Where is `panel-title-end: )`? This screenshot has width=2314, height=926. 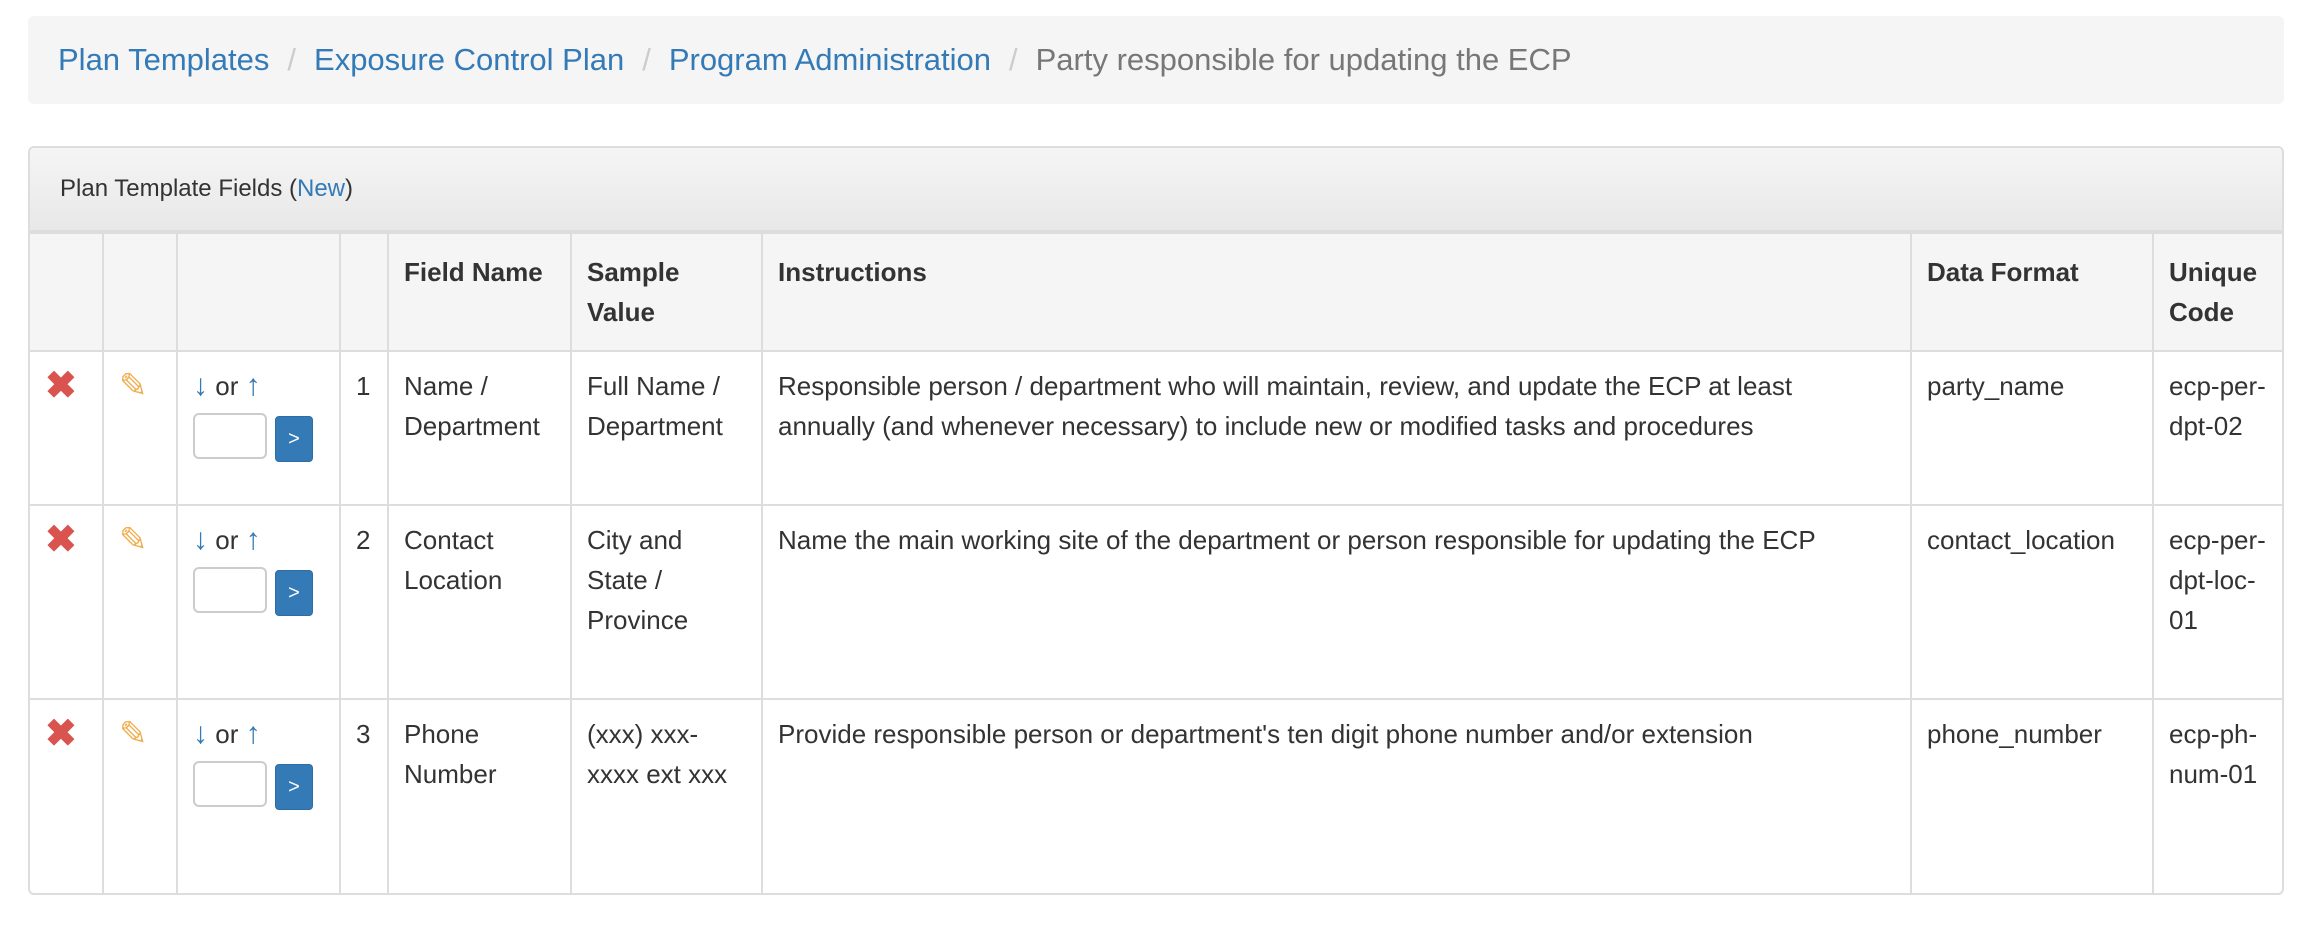
panel-title-end: ) is located at coordinates (349, 188).